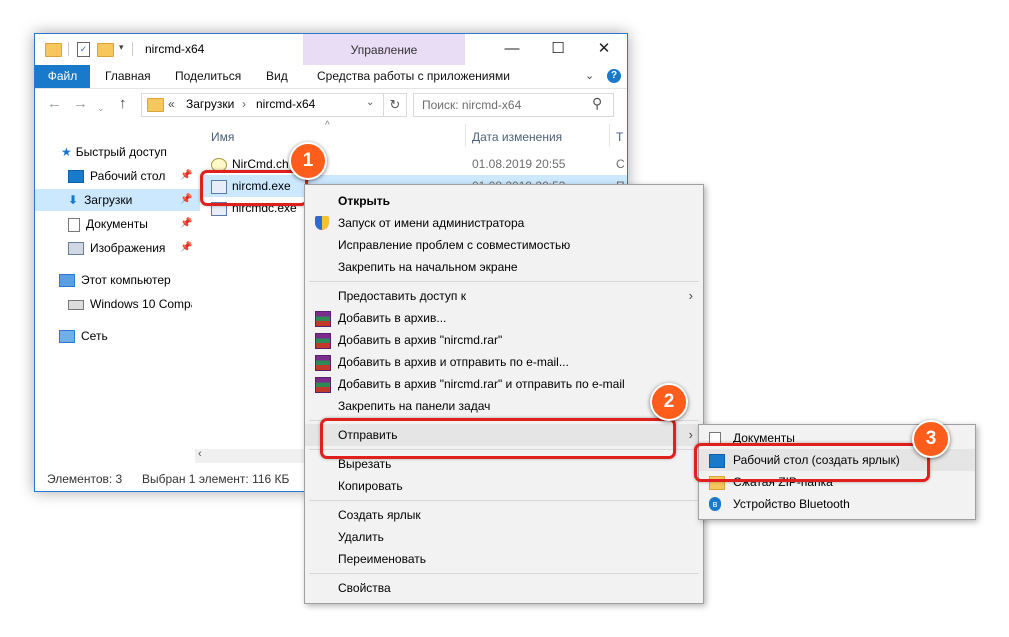 The image size is (1009, 637). I want to click on tab-file: Файл, so click(62, 76).